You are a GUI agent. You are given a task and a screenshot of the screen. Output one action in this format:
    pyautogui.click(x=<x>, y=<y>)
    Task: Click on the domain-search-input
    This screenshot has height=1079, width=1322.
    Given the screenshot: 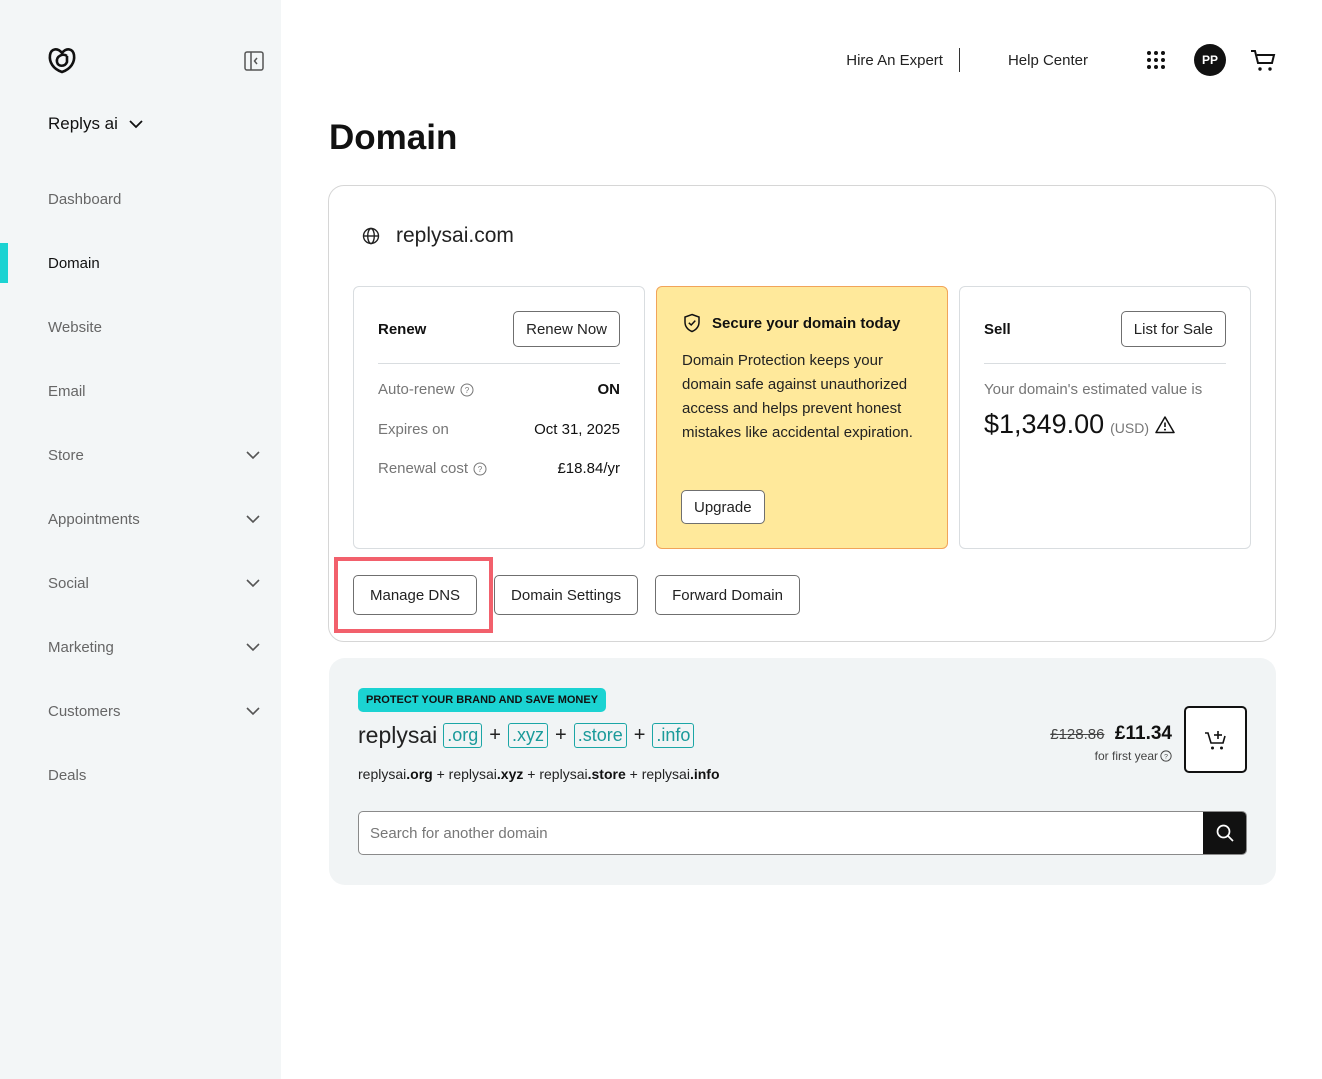 What is the action you would take?
    pyautogui.click(x=781, y=833)
    